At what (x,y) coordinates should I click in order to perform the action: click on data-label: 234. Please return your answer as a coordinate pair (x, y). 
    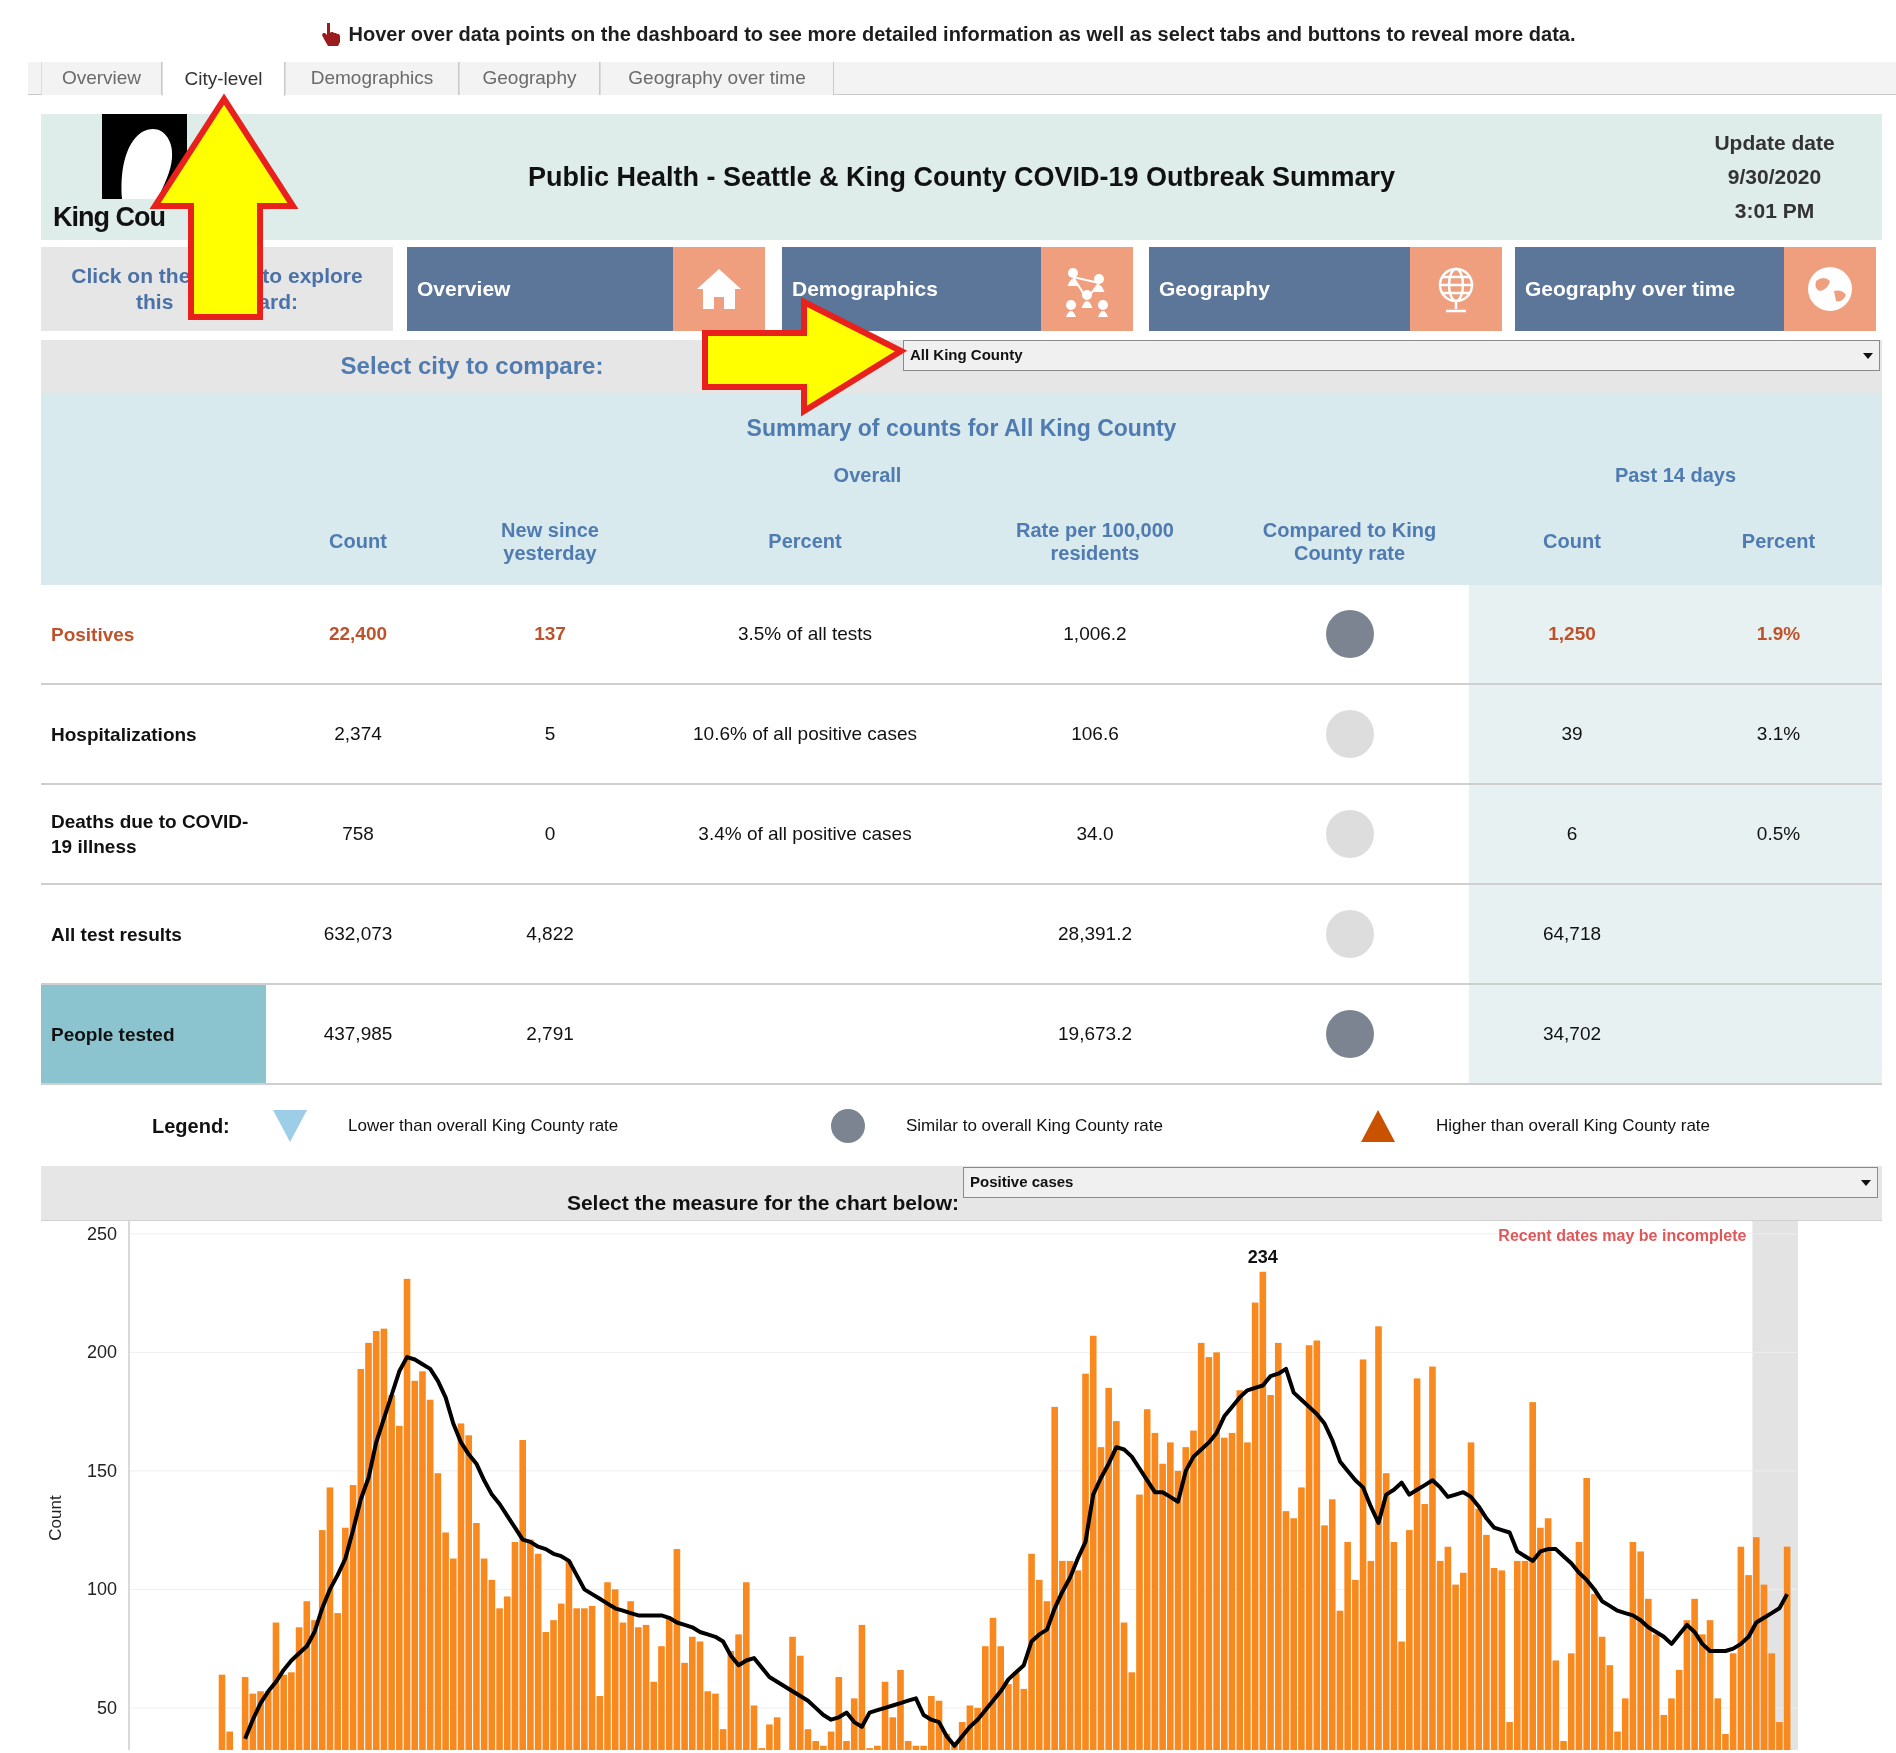
    Looking at the image, I should click on (1262, 1256).